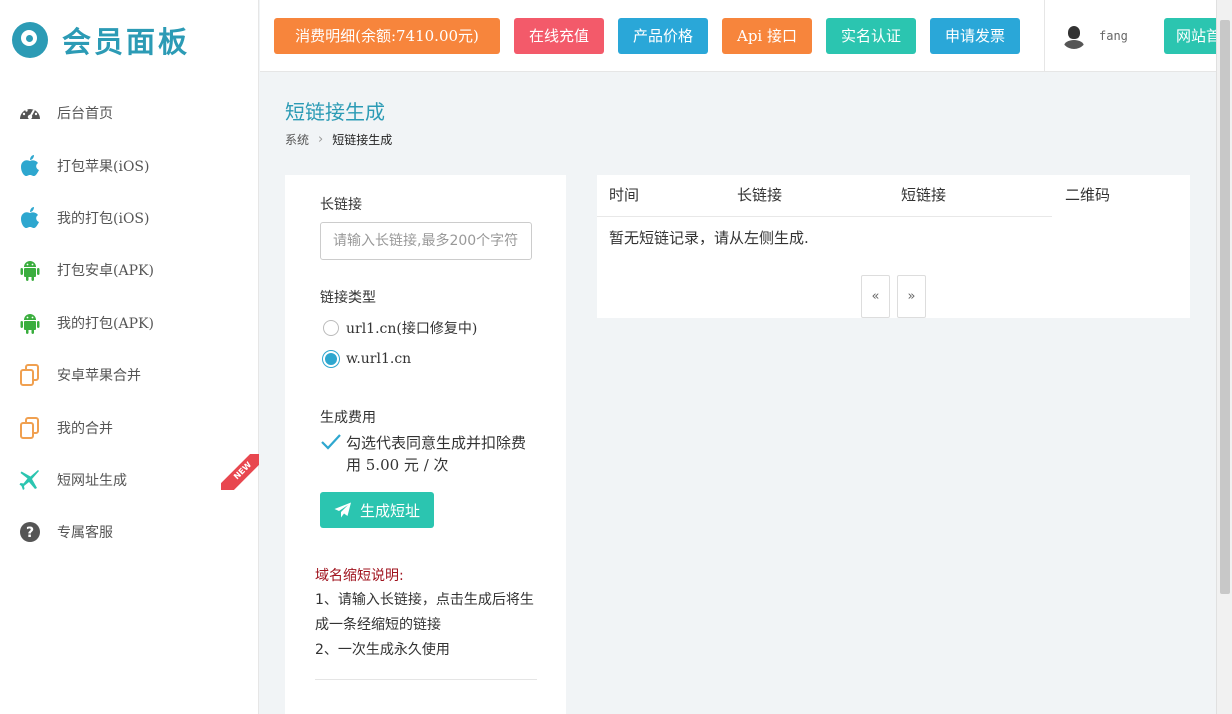 This screenshot has height=714, width=1232. I want to click on note-title: 域名缩短说明:, so click(359, 576).